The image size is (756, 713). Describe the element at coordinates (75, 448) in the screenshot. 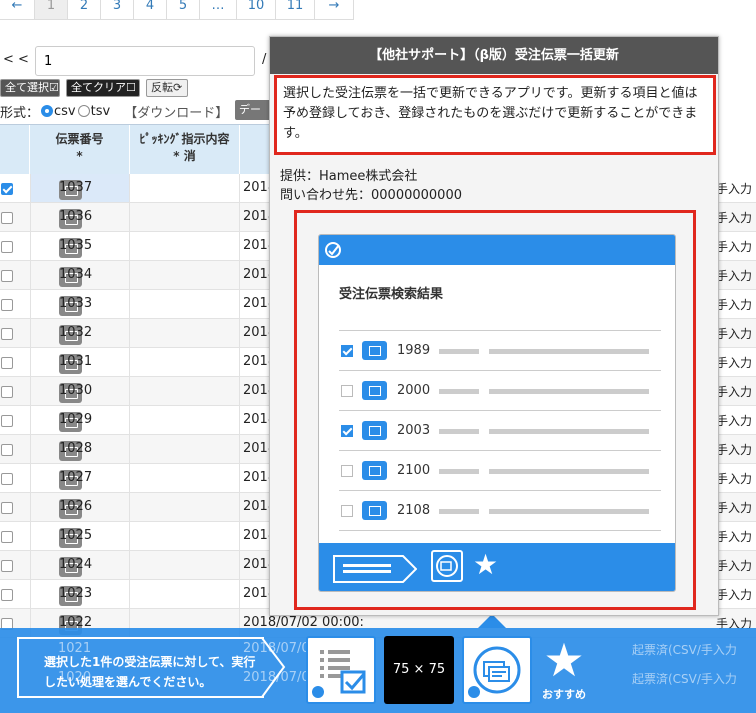

I see `row-number: 1028` at that location.